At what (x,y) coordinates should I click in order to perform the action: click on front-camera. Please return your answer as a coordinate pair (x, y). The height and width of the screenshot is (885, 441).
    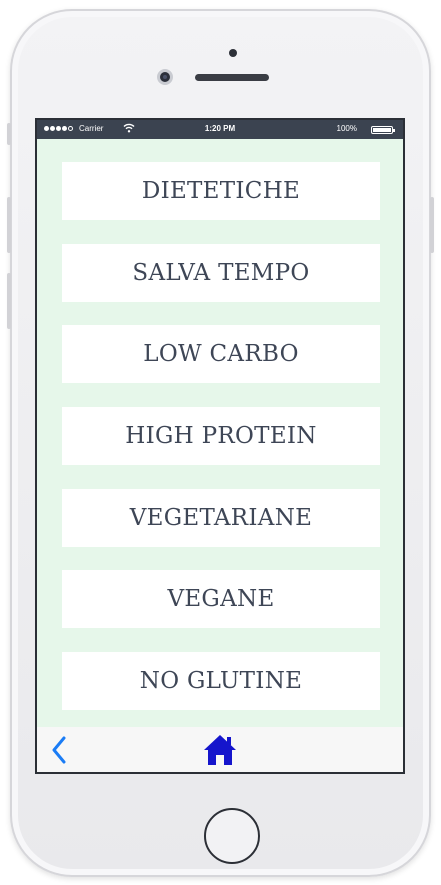
    Looking at the image, I should click on (165, 77).